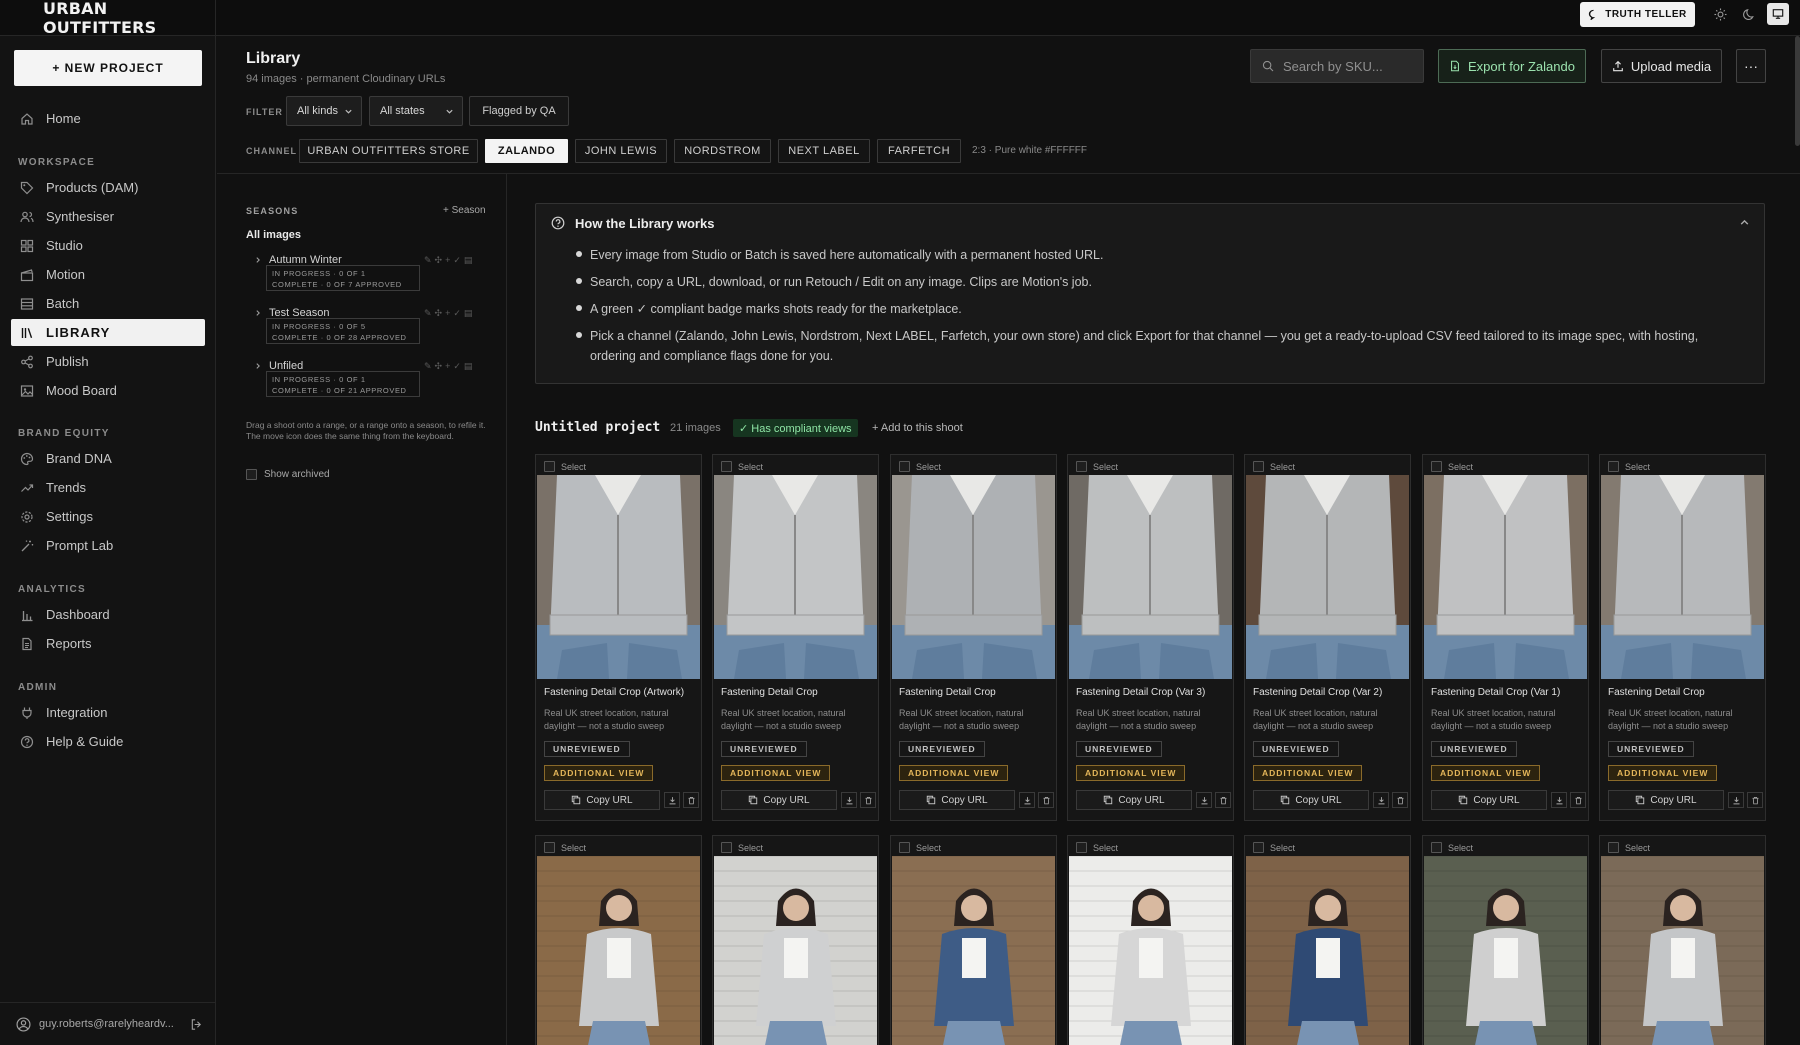  Describe the element at coordinates (722, 151) in the screenshot. I see `channel-nordstrom: NORDSTROM` at that location.